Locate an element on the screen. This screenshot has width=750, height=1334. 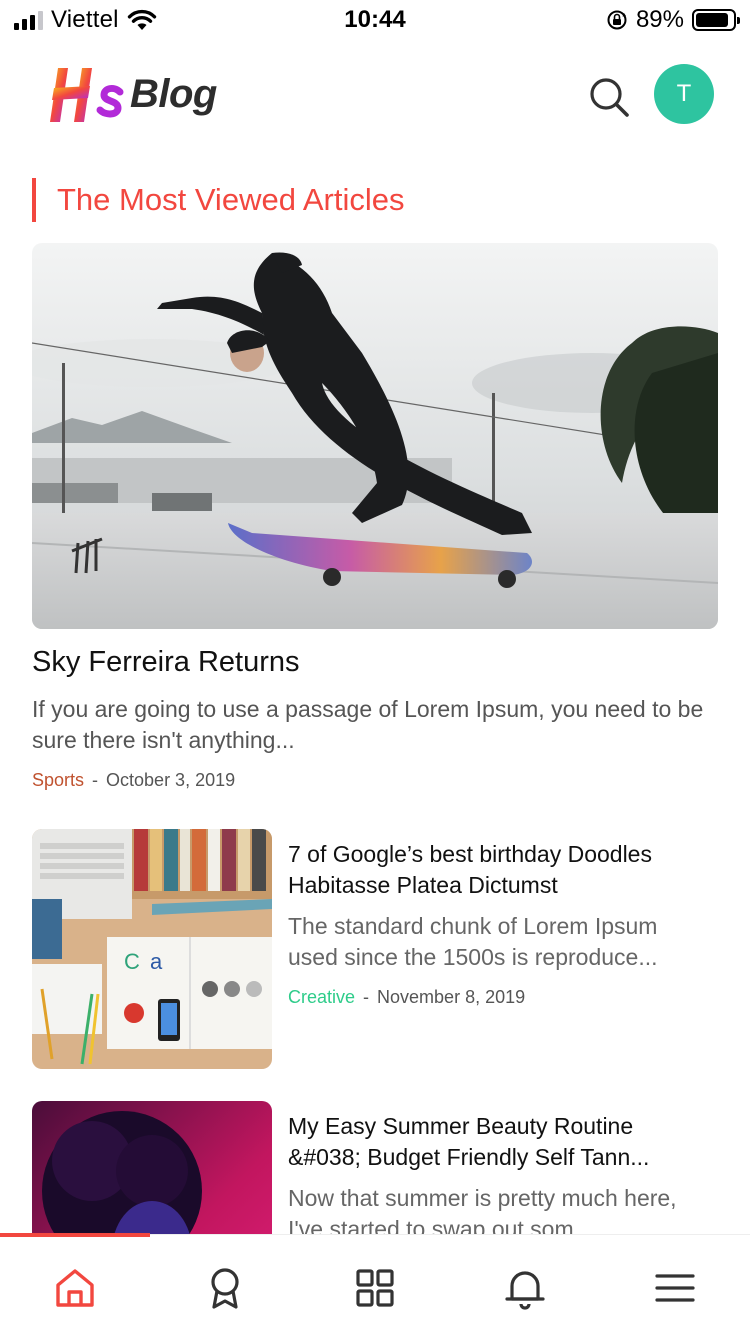
award-icon is located at coordinates (225, 1288).